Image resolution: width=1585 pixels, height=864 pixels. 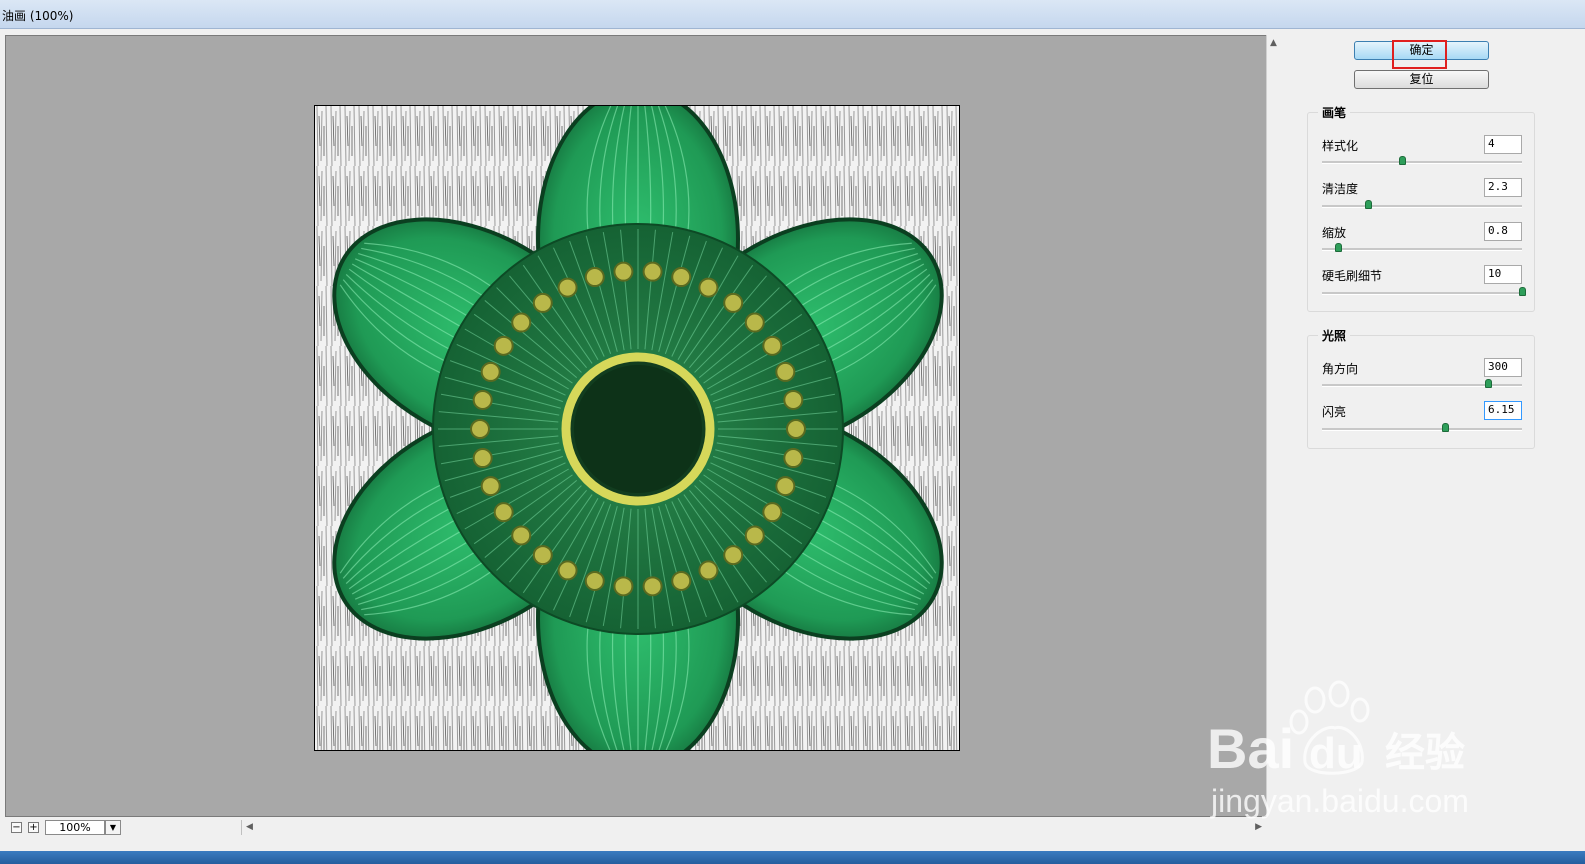 What do you see at coordinates (1503, 367) in the screenshot?
I see `angle-input: 300` at bounding box center [1503, 367].